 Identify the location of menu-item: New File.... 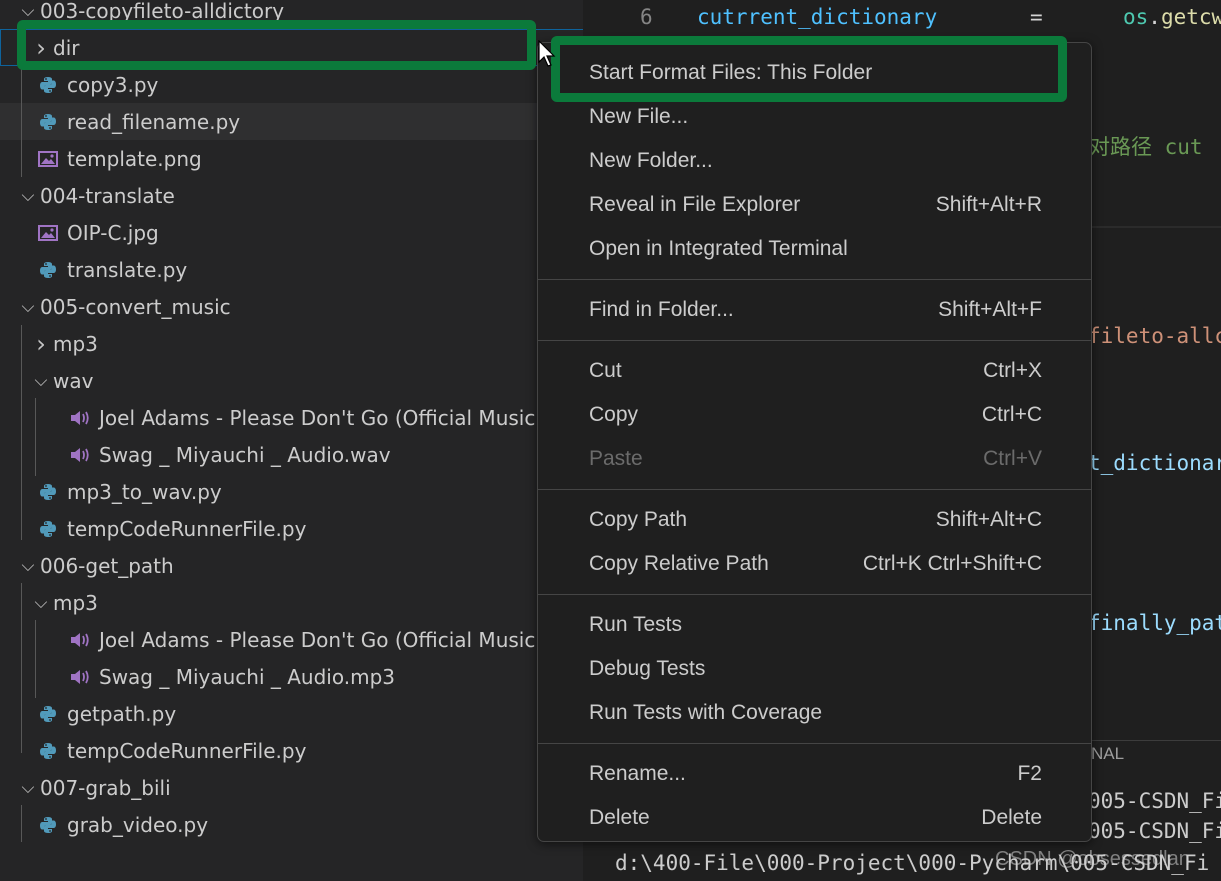
(814, 117).